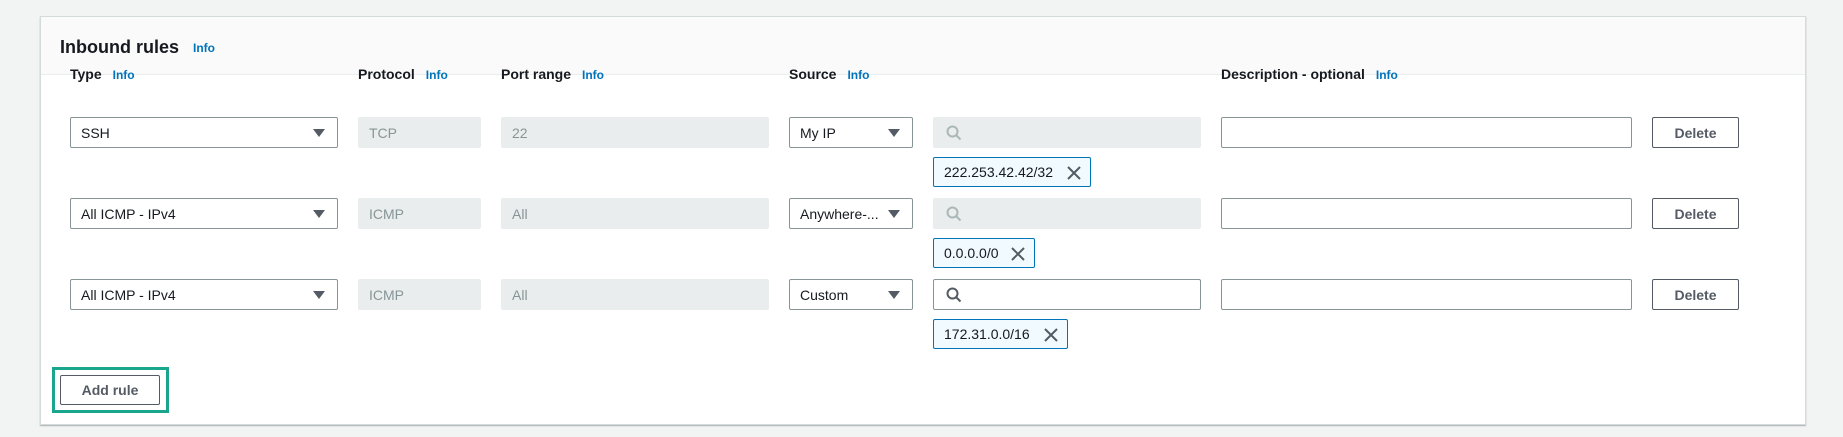 This screenshot has width=1843, height=437. I want to click on source-select: My IP, so click(851, 132).